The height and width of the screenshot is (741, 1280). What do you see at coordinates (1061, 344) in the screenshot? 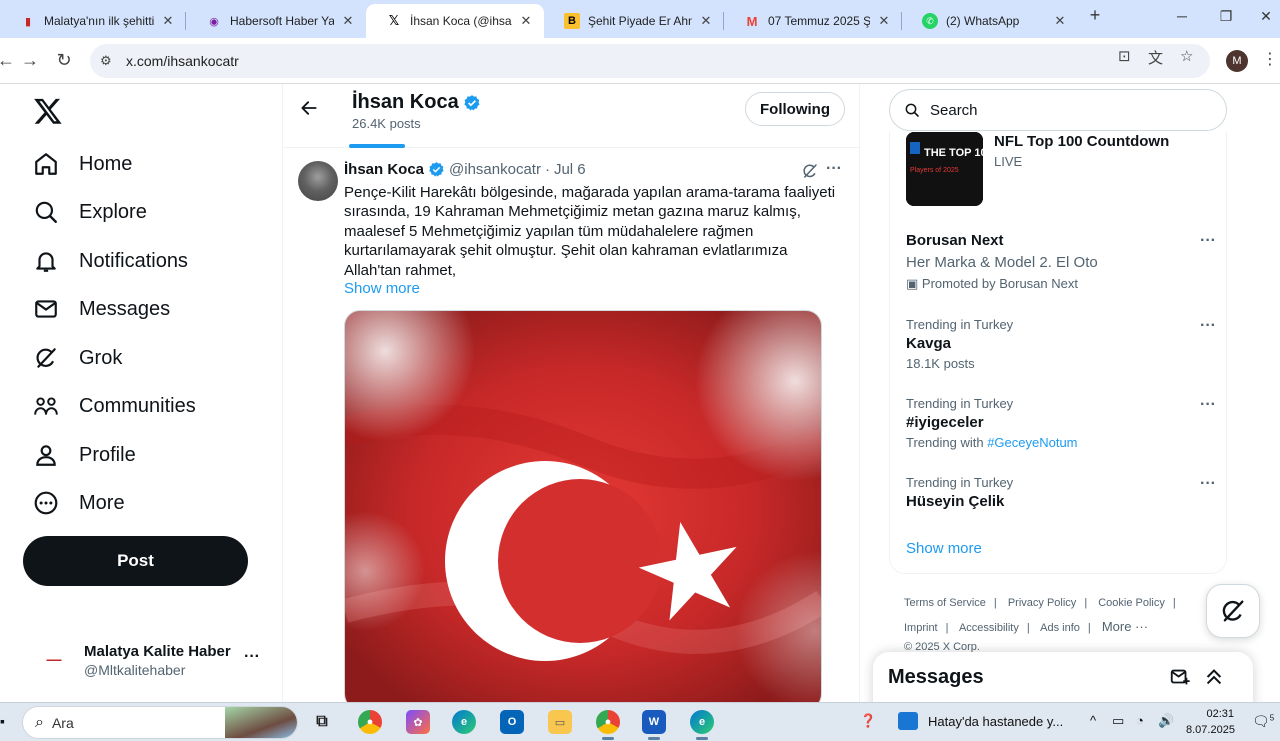
I see `trend-item: Trending in Turkey Kavga 18.1K posts ···` at bounding box center [1061, 344].